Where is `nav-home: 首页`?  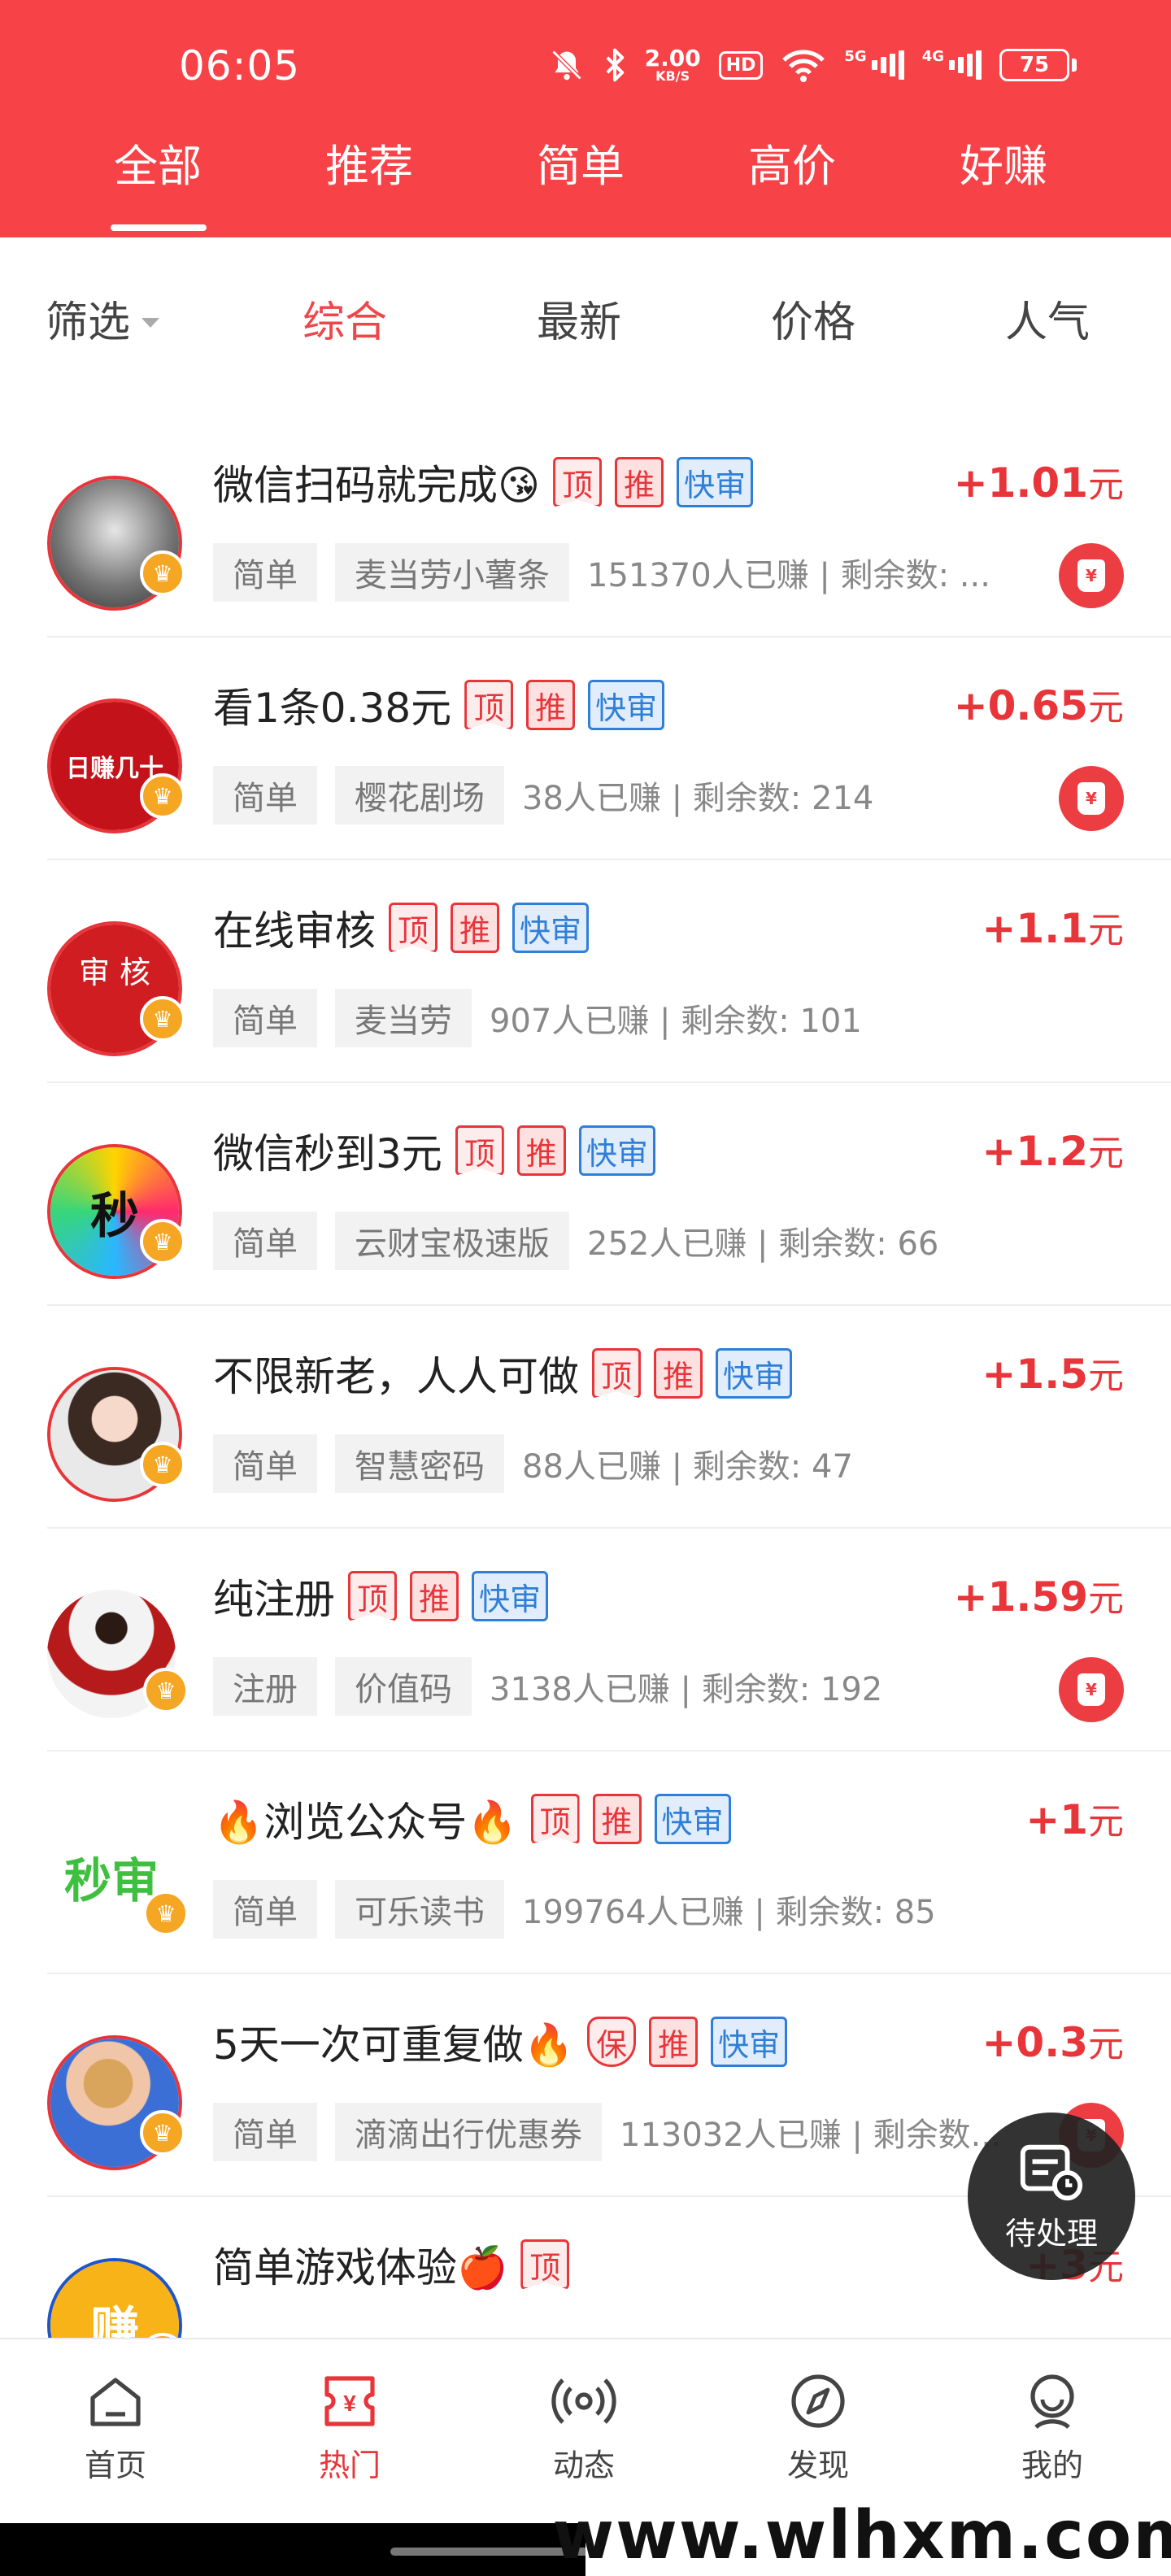 nav-home: 首页 is located at coordinates (116, 2427).